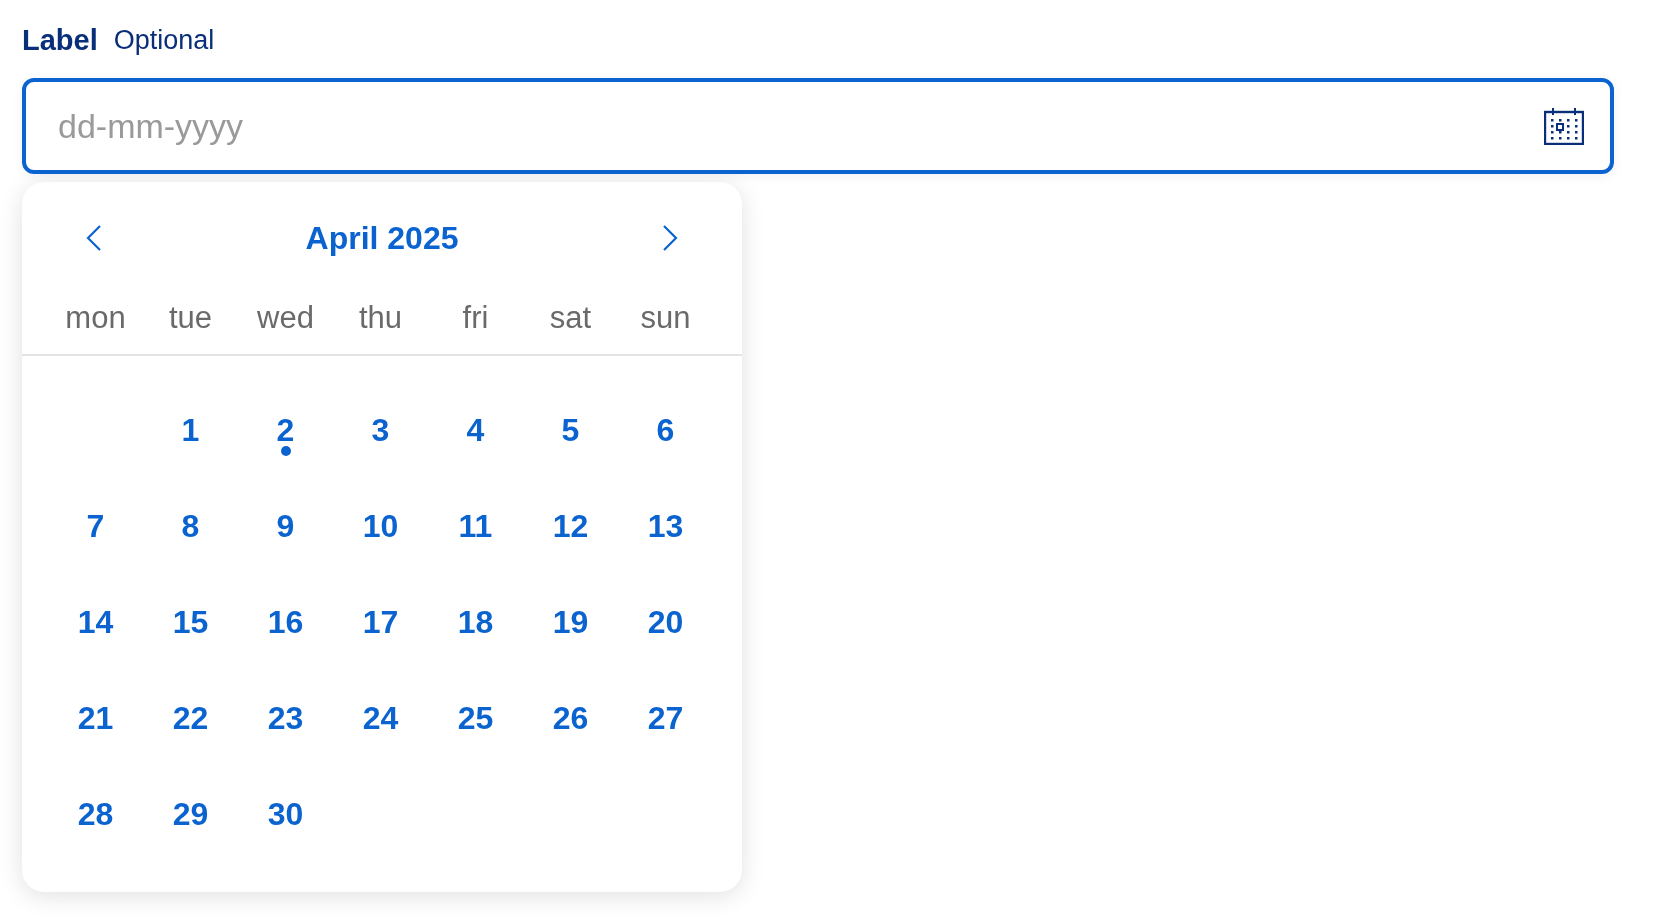  I want to click on day-button: 20, so click(665, 622).